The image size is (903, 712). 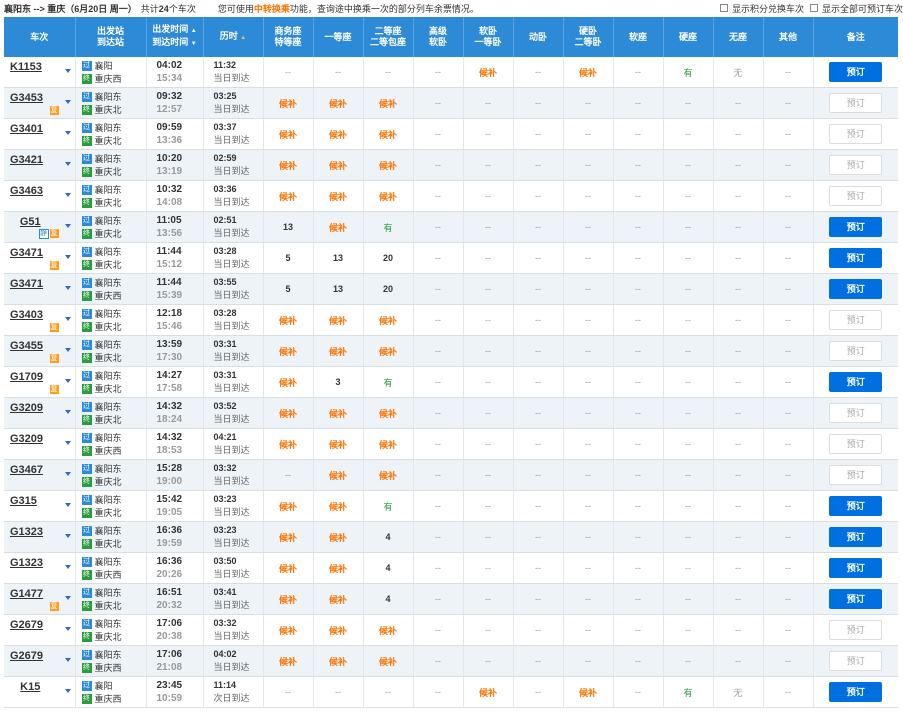 I want to click on transfer-link: 中转换乘, so click(x=272, y=9).